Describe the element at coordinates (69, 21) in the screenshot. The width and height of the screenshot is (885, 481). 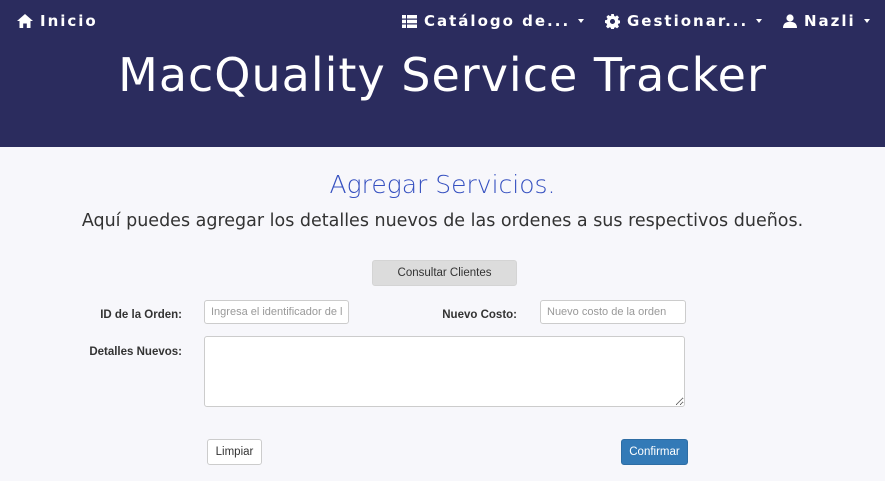
I see `nav-home-label: Inicio` at that location.